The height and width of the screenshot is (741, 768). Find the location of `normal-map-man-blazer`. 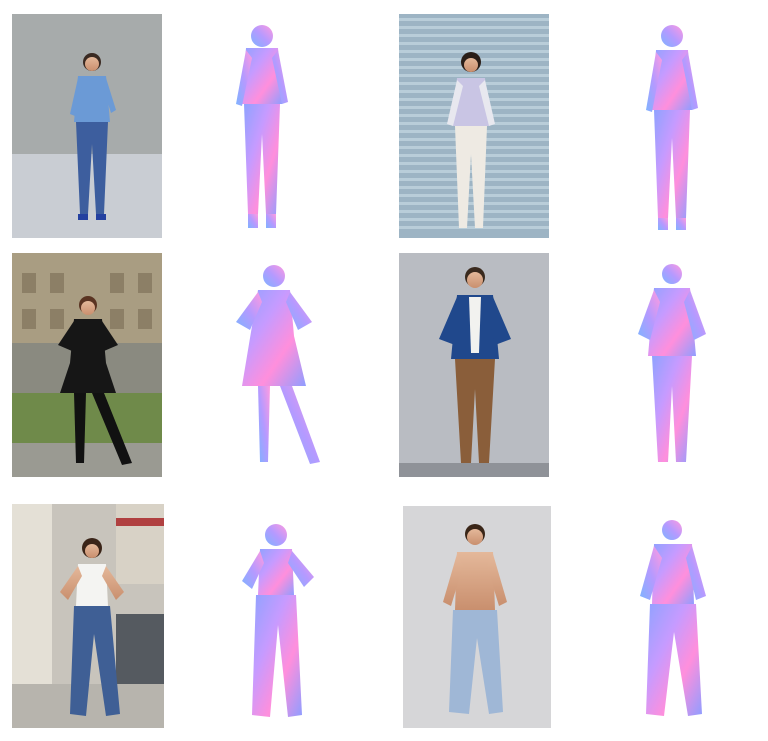

normal-map-man-blazer is located at coordinates (672, 366).